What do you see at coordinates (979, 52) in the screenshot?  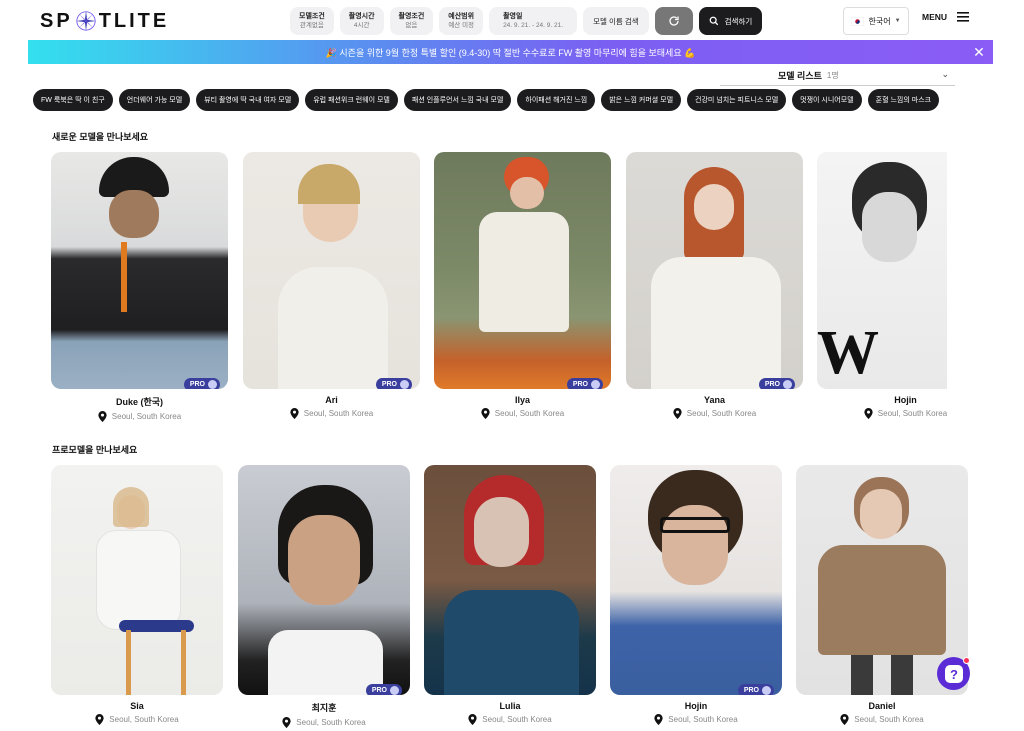 I see `close-icon: ✕` at bounding box center [979, 52].